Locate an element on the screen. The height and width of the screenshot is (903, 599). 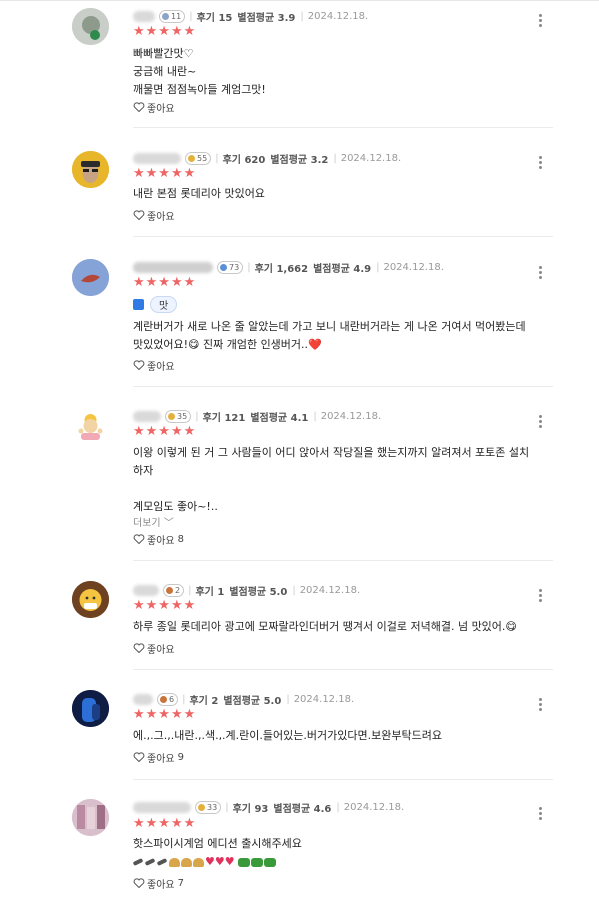
like-count: 9 is located at coordinates (180, 757).